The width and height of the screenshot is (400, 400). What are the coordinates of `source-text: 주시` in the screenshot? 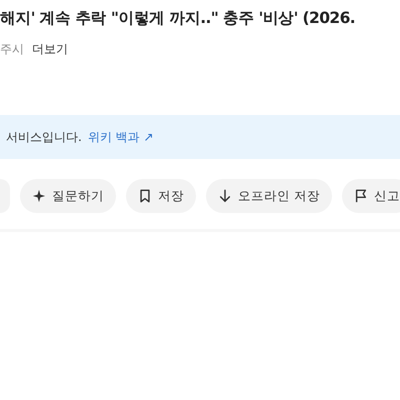 It's located at (12, 49).